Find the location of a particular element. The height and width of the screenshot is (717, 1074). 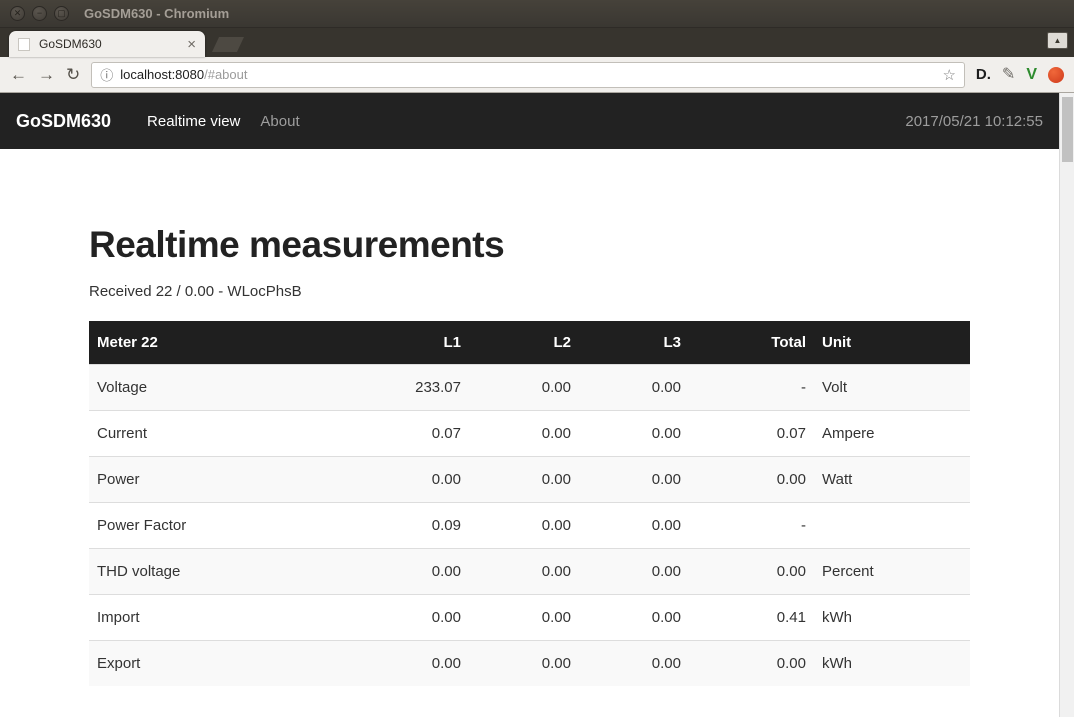

column-header: L3 is located at coordinates (634, 343).